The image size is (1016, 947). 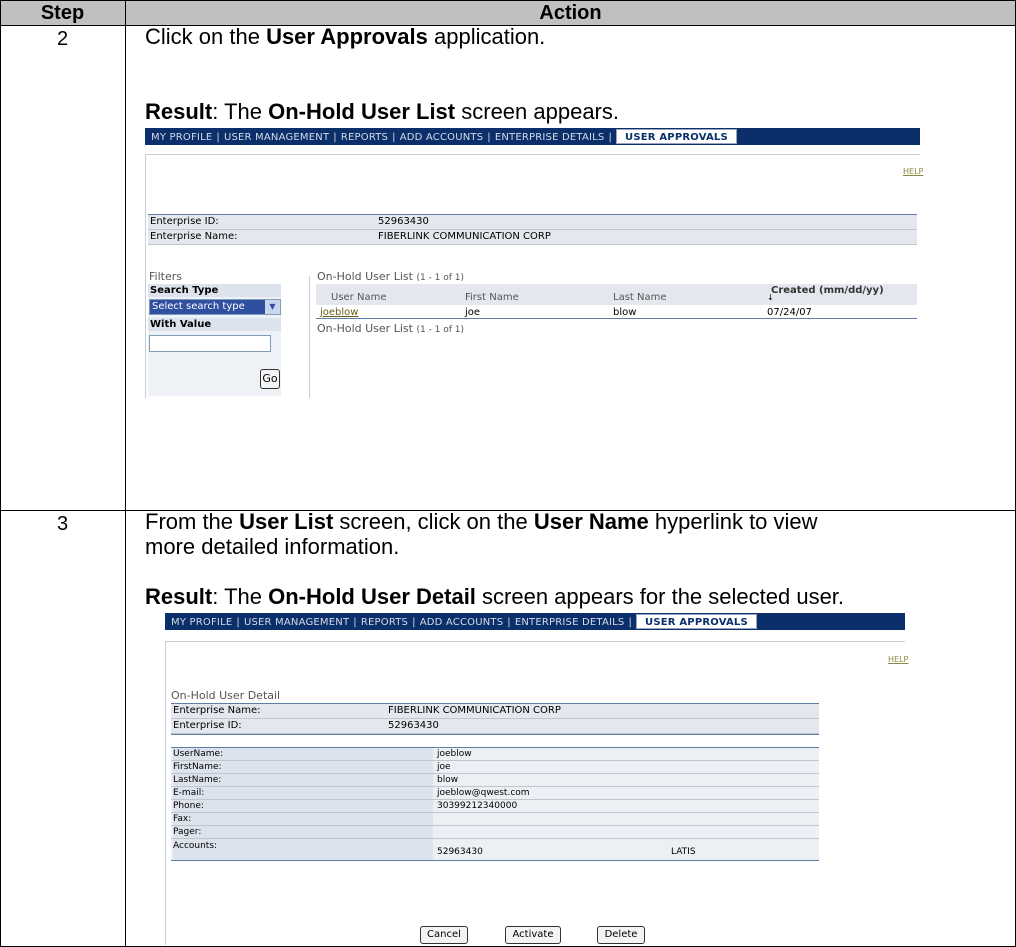 What do you see at coordinates (62, 13) in the screenshot?
I see `header-step: Step` at bounding box center [62, 13].